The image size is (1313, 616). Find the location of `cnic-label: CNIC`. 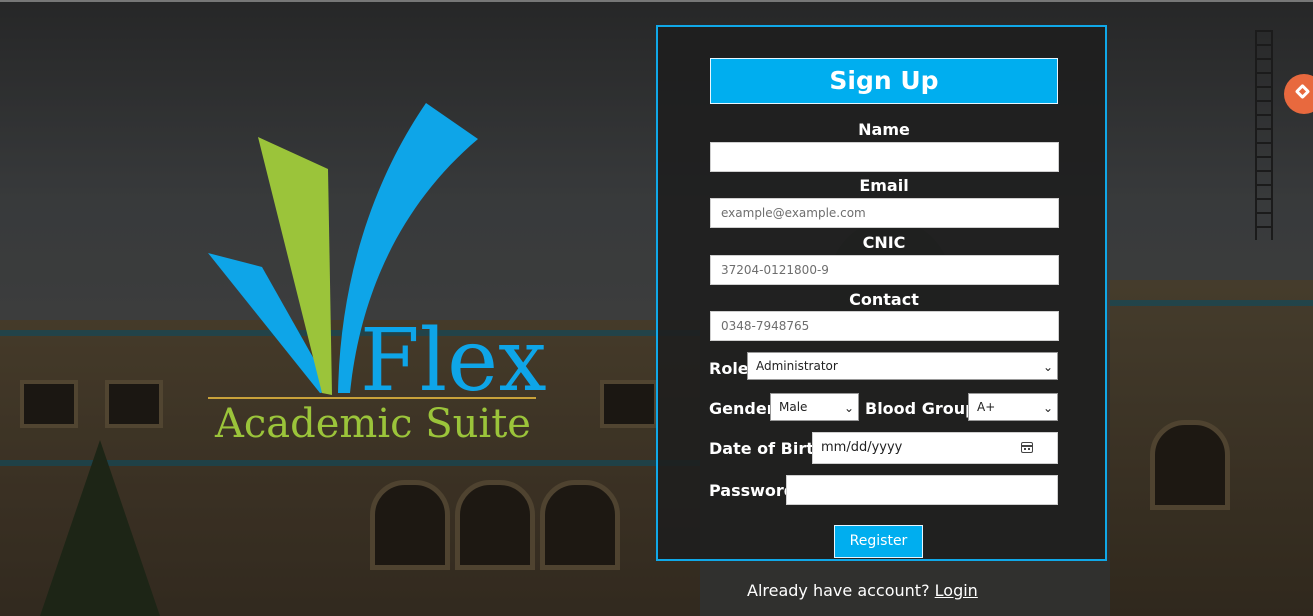

cnic-label: CNIC is located at coordinates (884, 242).